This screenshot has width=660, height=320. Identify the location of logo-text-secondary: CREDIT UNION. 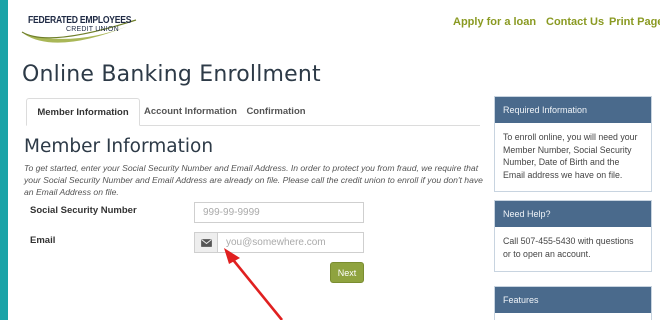
(92, 29).